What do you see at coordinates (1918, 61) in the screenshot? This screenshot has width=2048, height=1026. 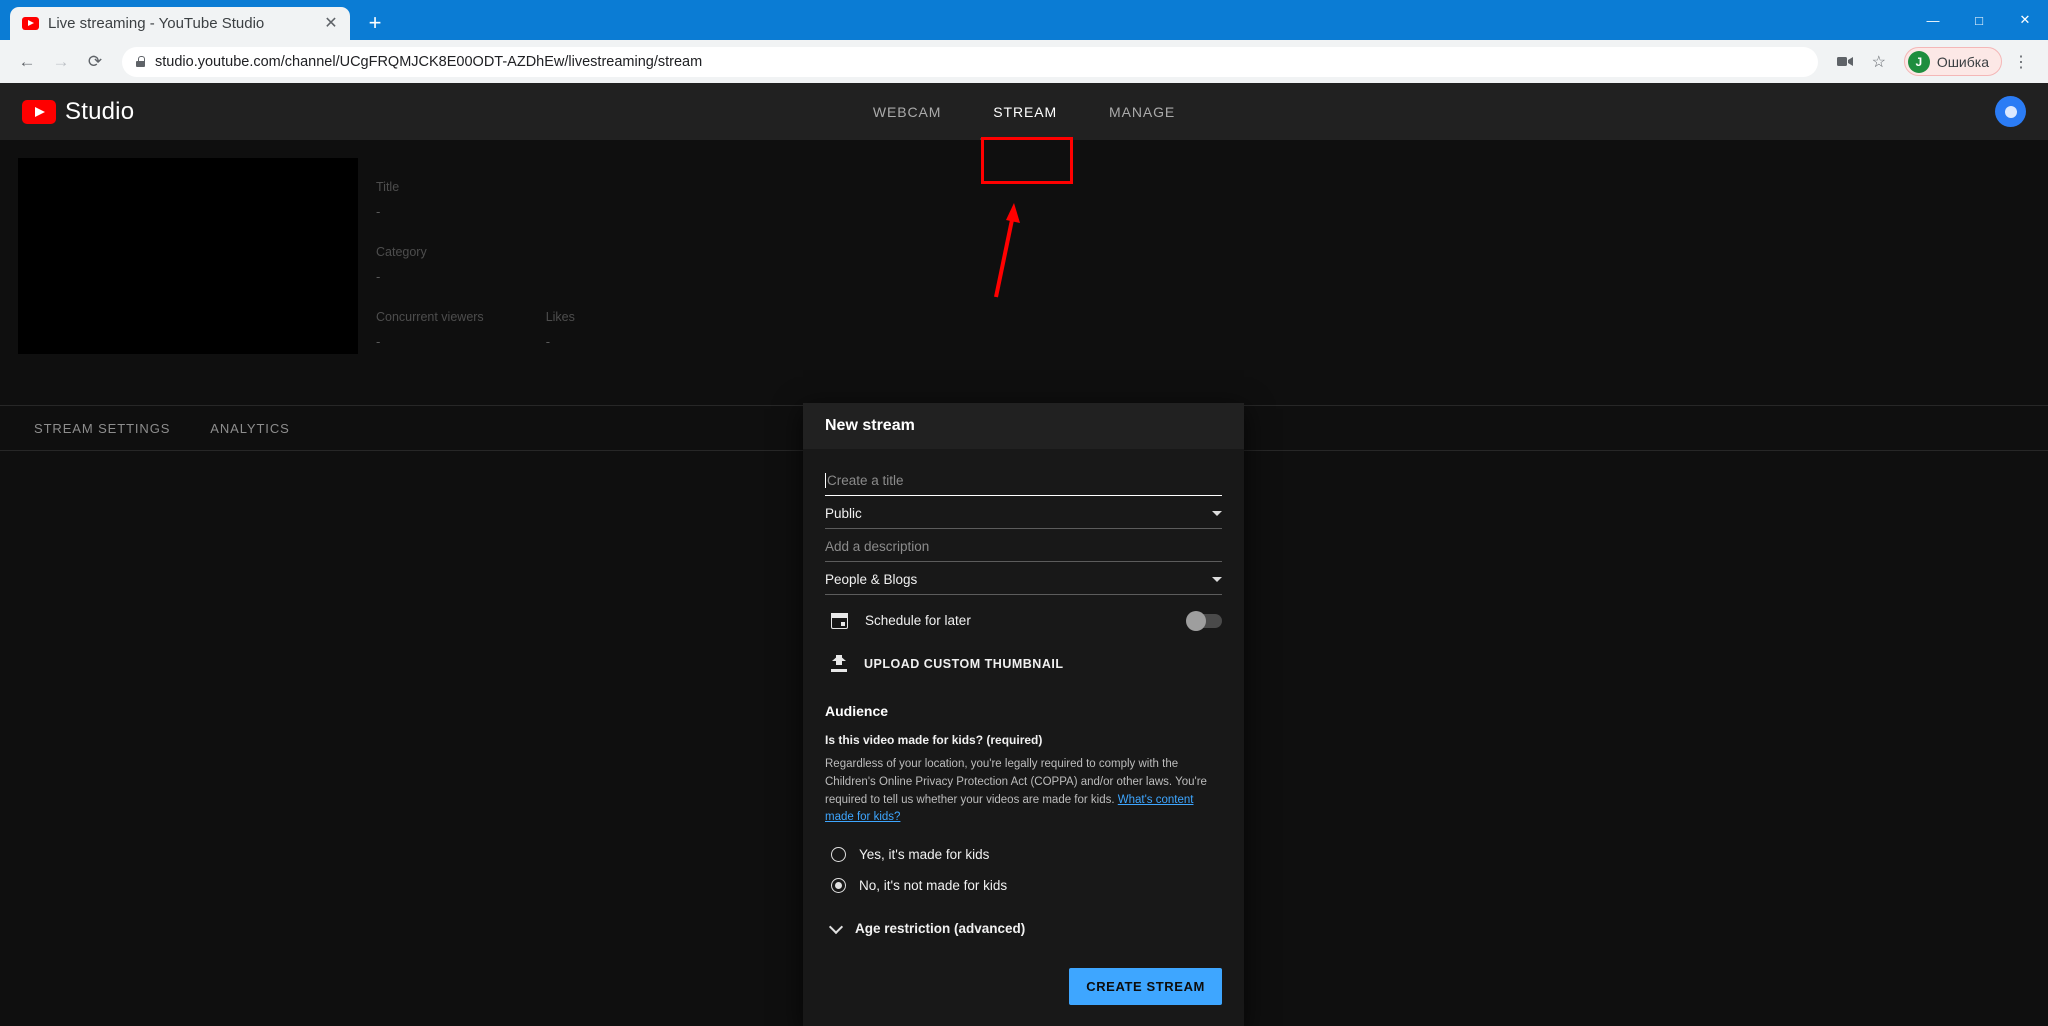 I see `profile-avatar: J` at bounding box center [1918, 61].